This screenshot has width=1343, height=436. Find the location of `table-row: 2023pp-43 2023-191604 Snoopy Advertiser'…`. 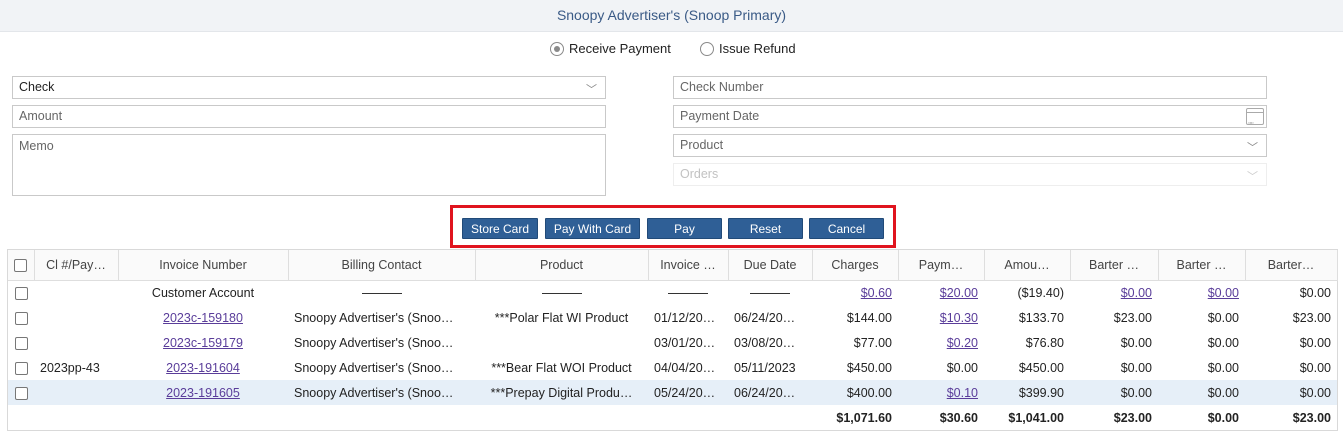

table-row: 2023pp-43 2023-191604 Snoopy Advertiser'… is located at coordinates (672, 367).